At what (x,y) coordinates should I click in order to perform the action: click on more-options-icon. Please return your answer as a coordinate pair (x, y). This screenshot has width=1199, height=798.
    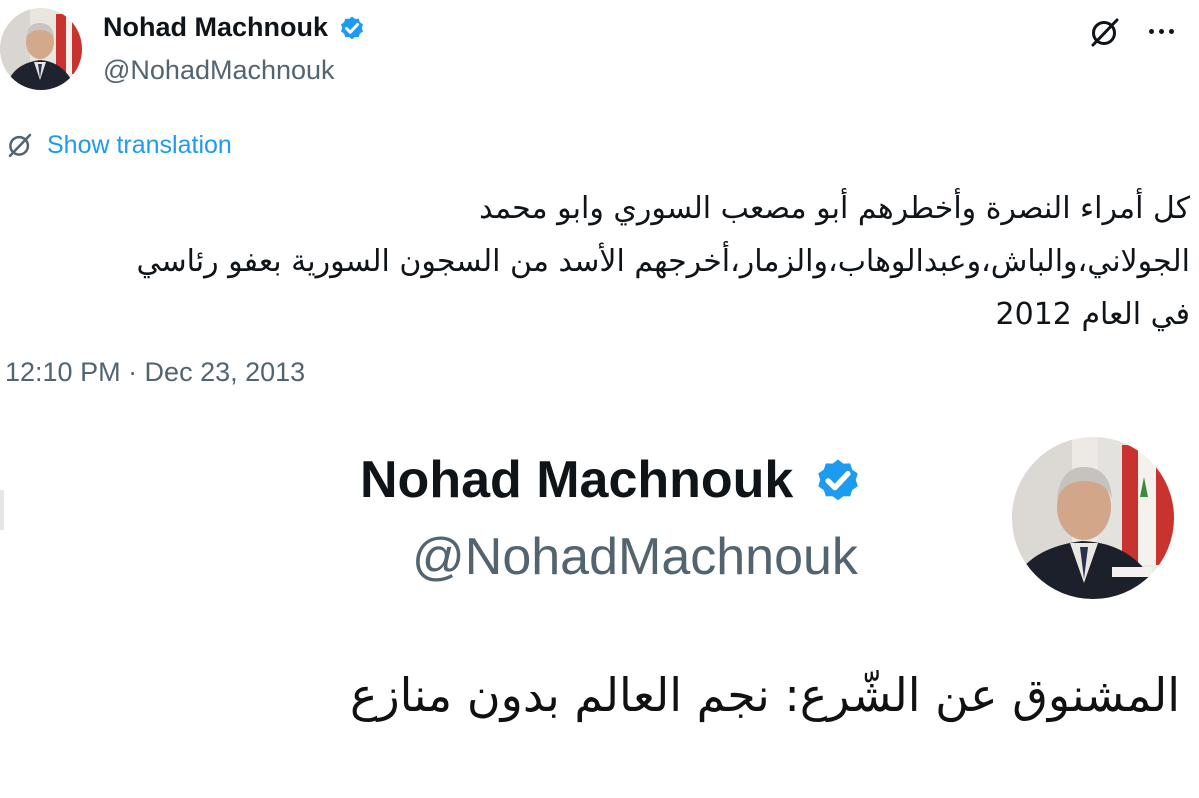
    Looking at the image, I should click on (1161, 31).